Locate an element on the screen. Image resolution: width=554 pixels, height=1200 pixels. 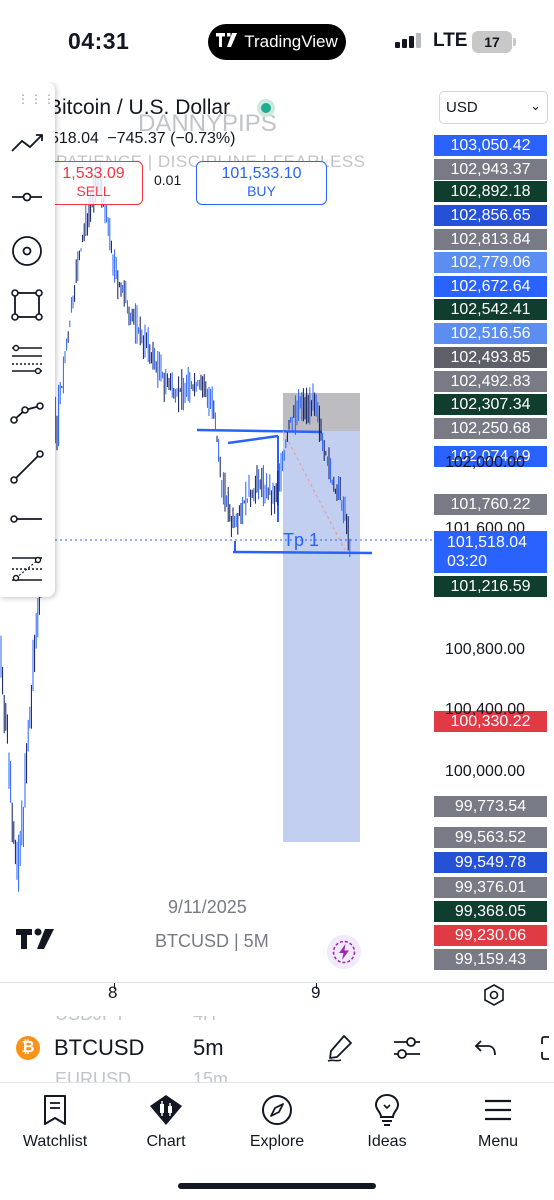
next-interval: 15m is located at coordinates (210, 1075).